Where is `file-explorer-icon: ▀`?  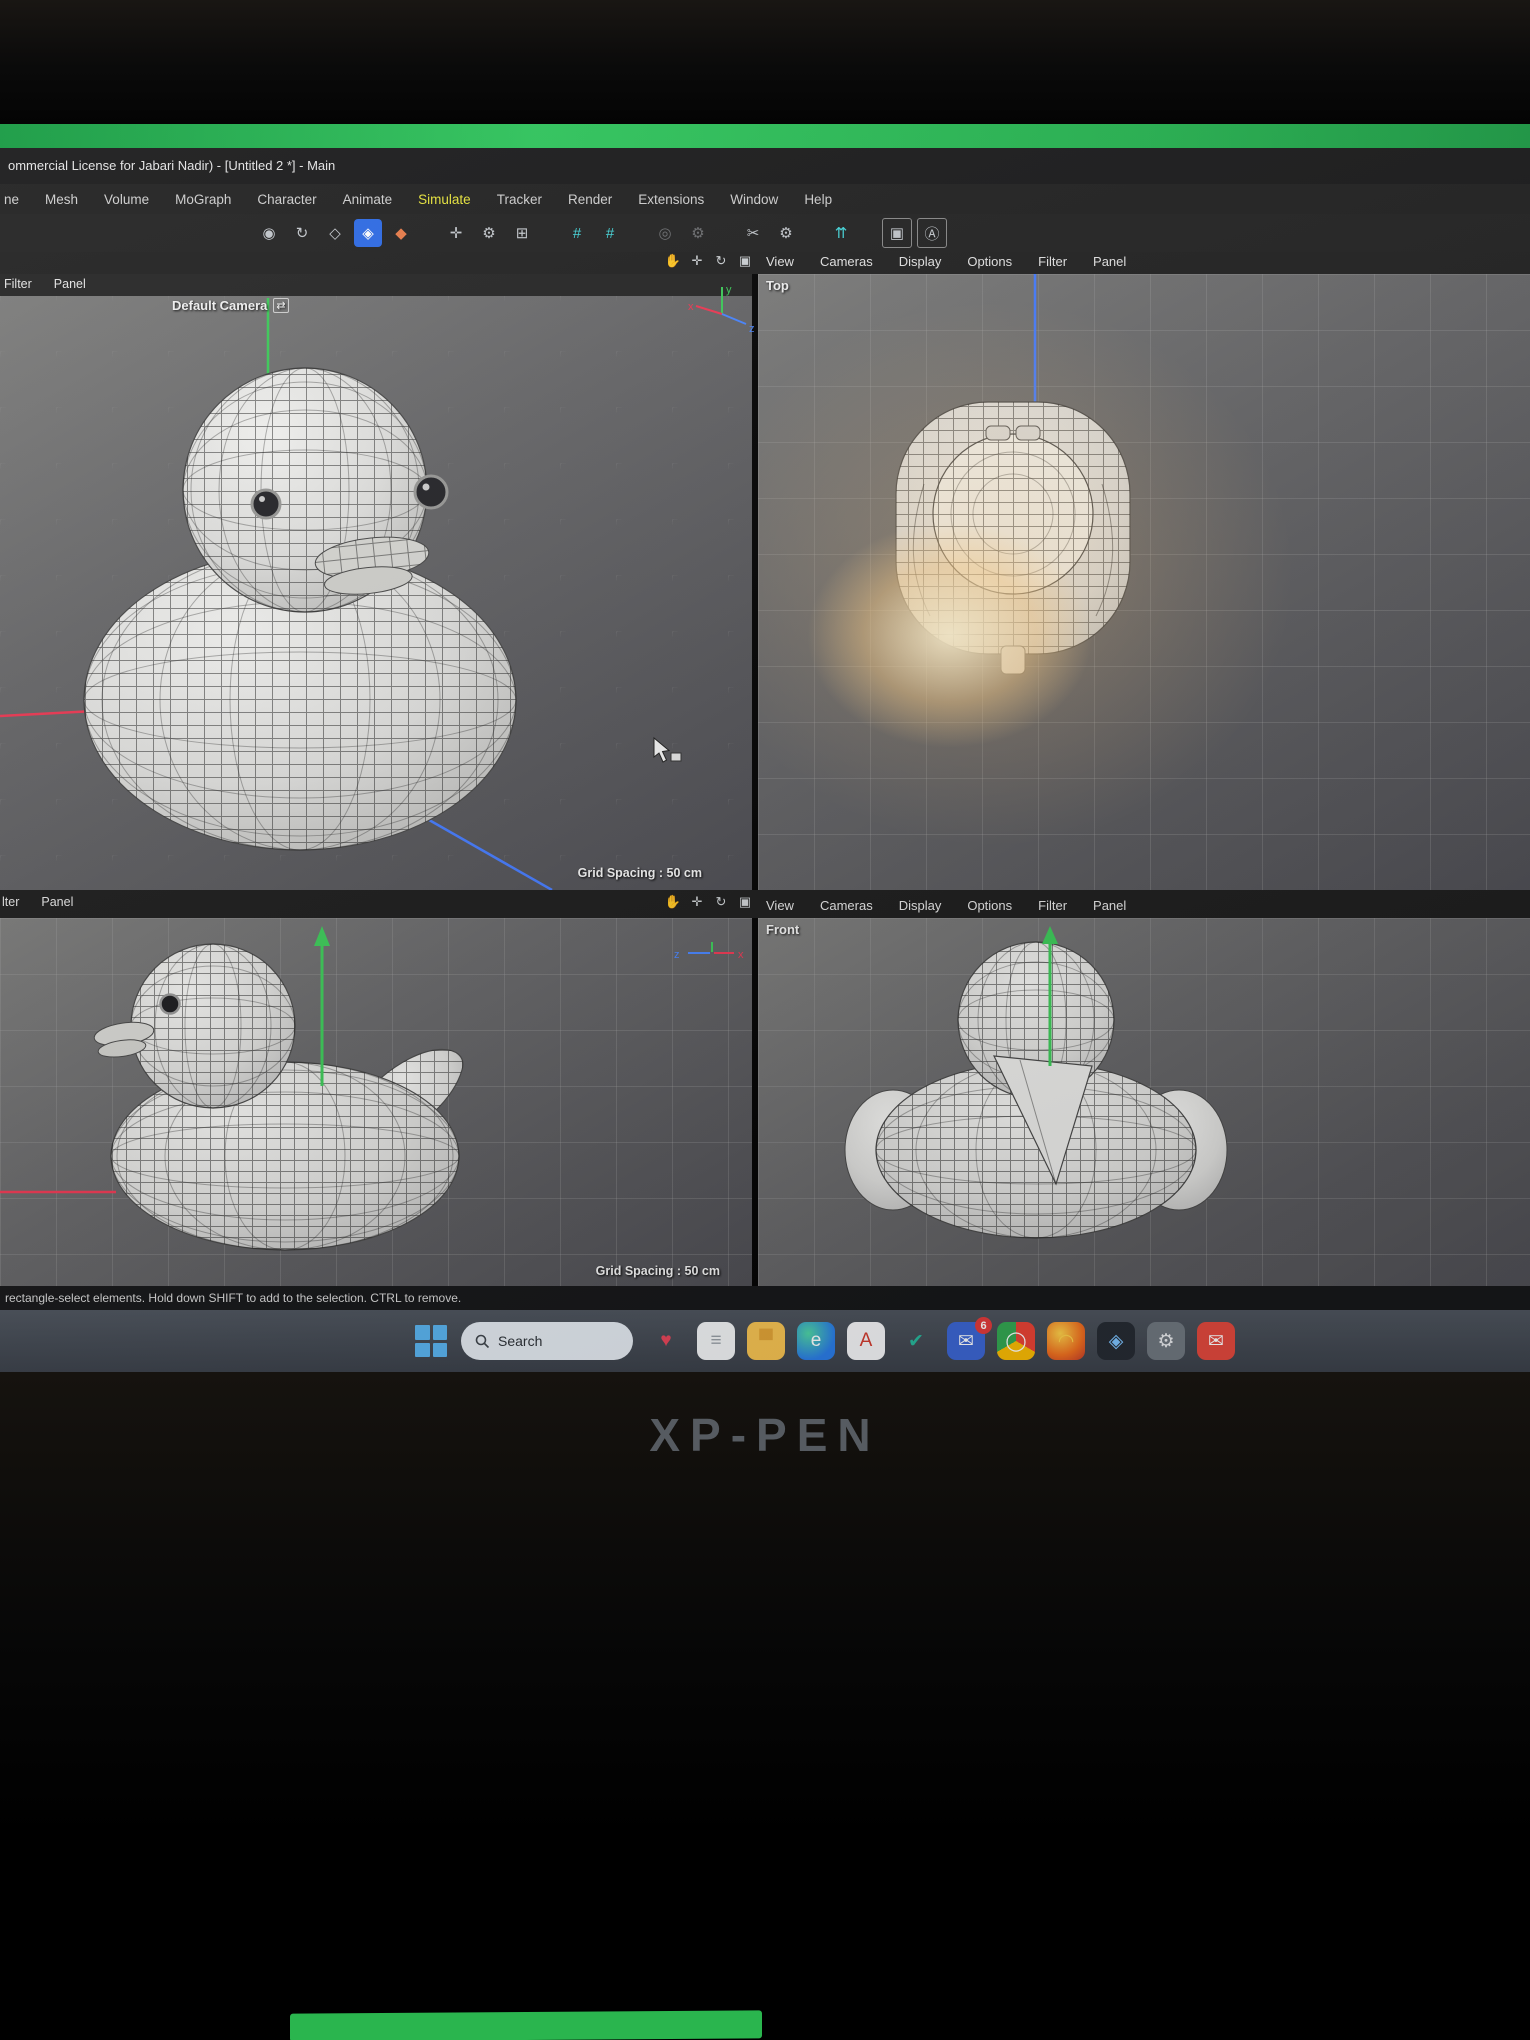
file-explorer-icon: ▀ is located at coordinates (766, 1341).